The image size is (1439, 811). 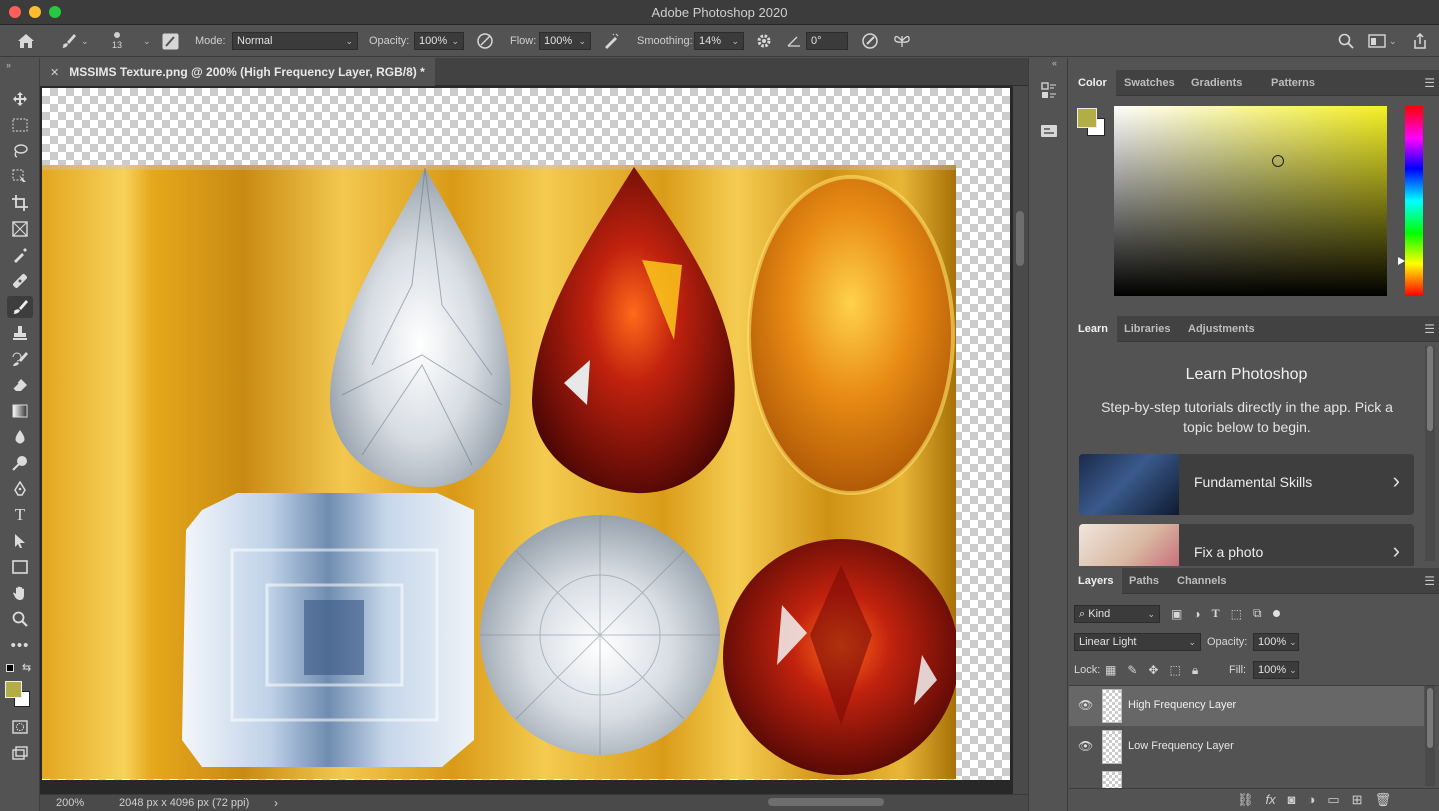 I want to click on learn-scroll-thumb, so click(x=1430, y=388).